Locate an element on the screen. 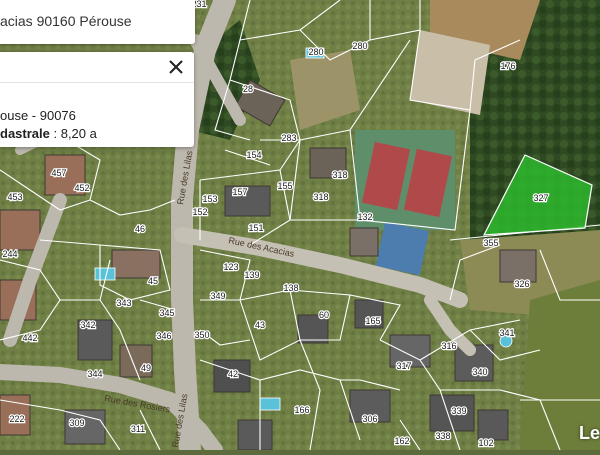 The height and width of the screenshot is (455, 600). parcel-label: 162 is located at coordinates (401, 441).